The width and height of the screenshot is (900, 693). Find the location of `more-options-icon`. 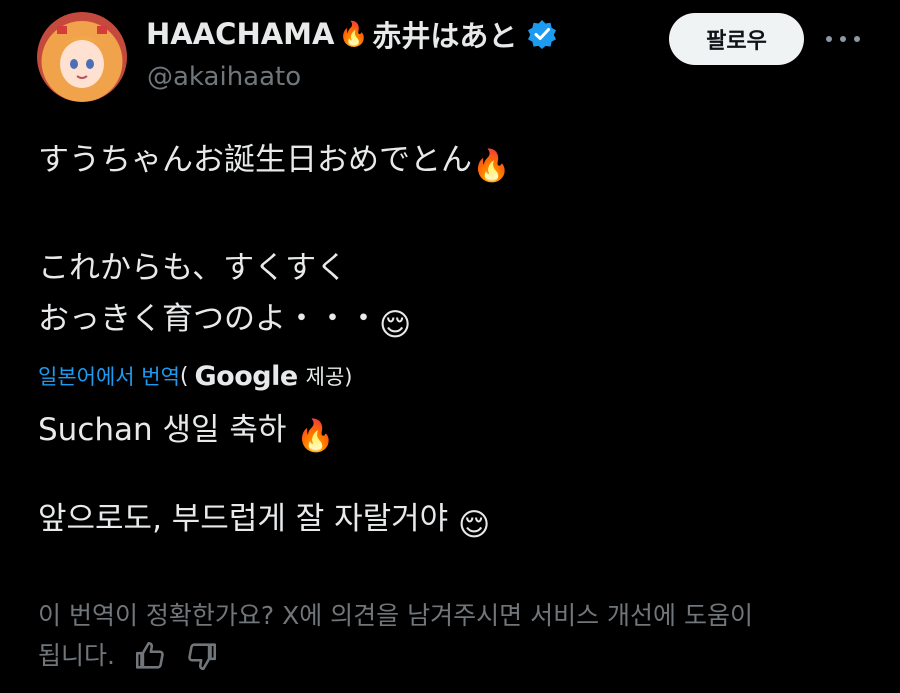

more-options-icon is located at coordinates (843, 39).